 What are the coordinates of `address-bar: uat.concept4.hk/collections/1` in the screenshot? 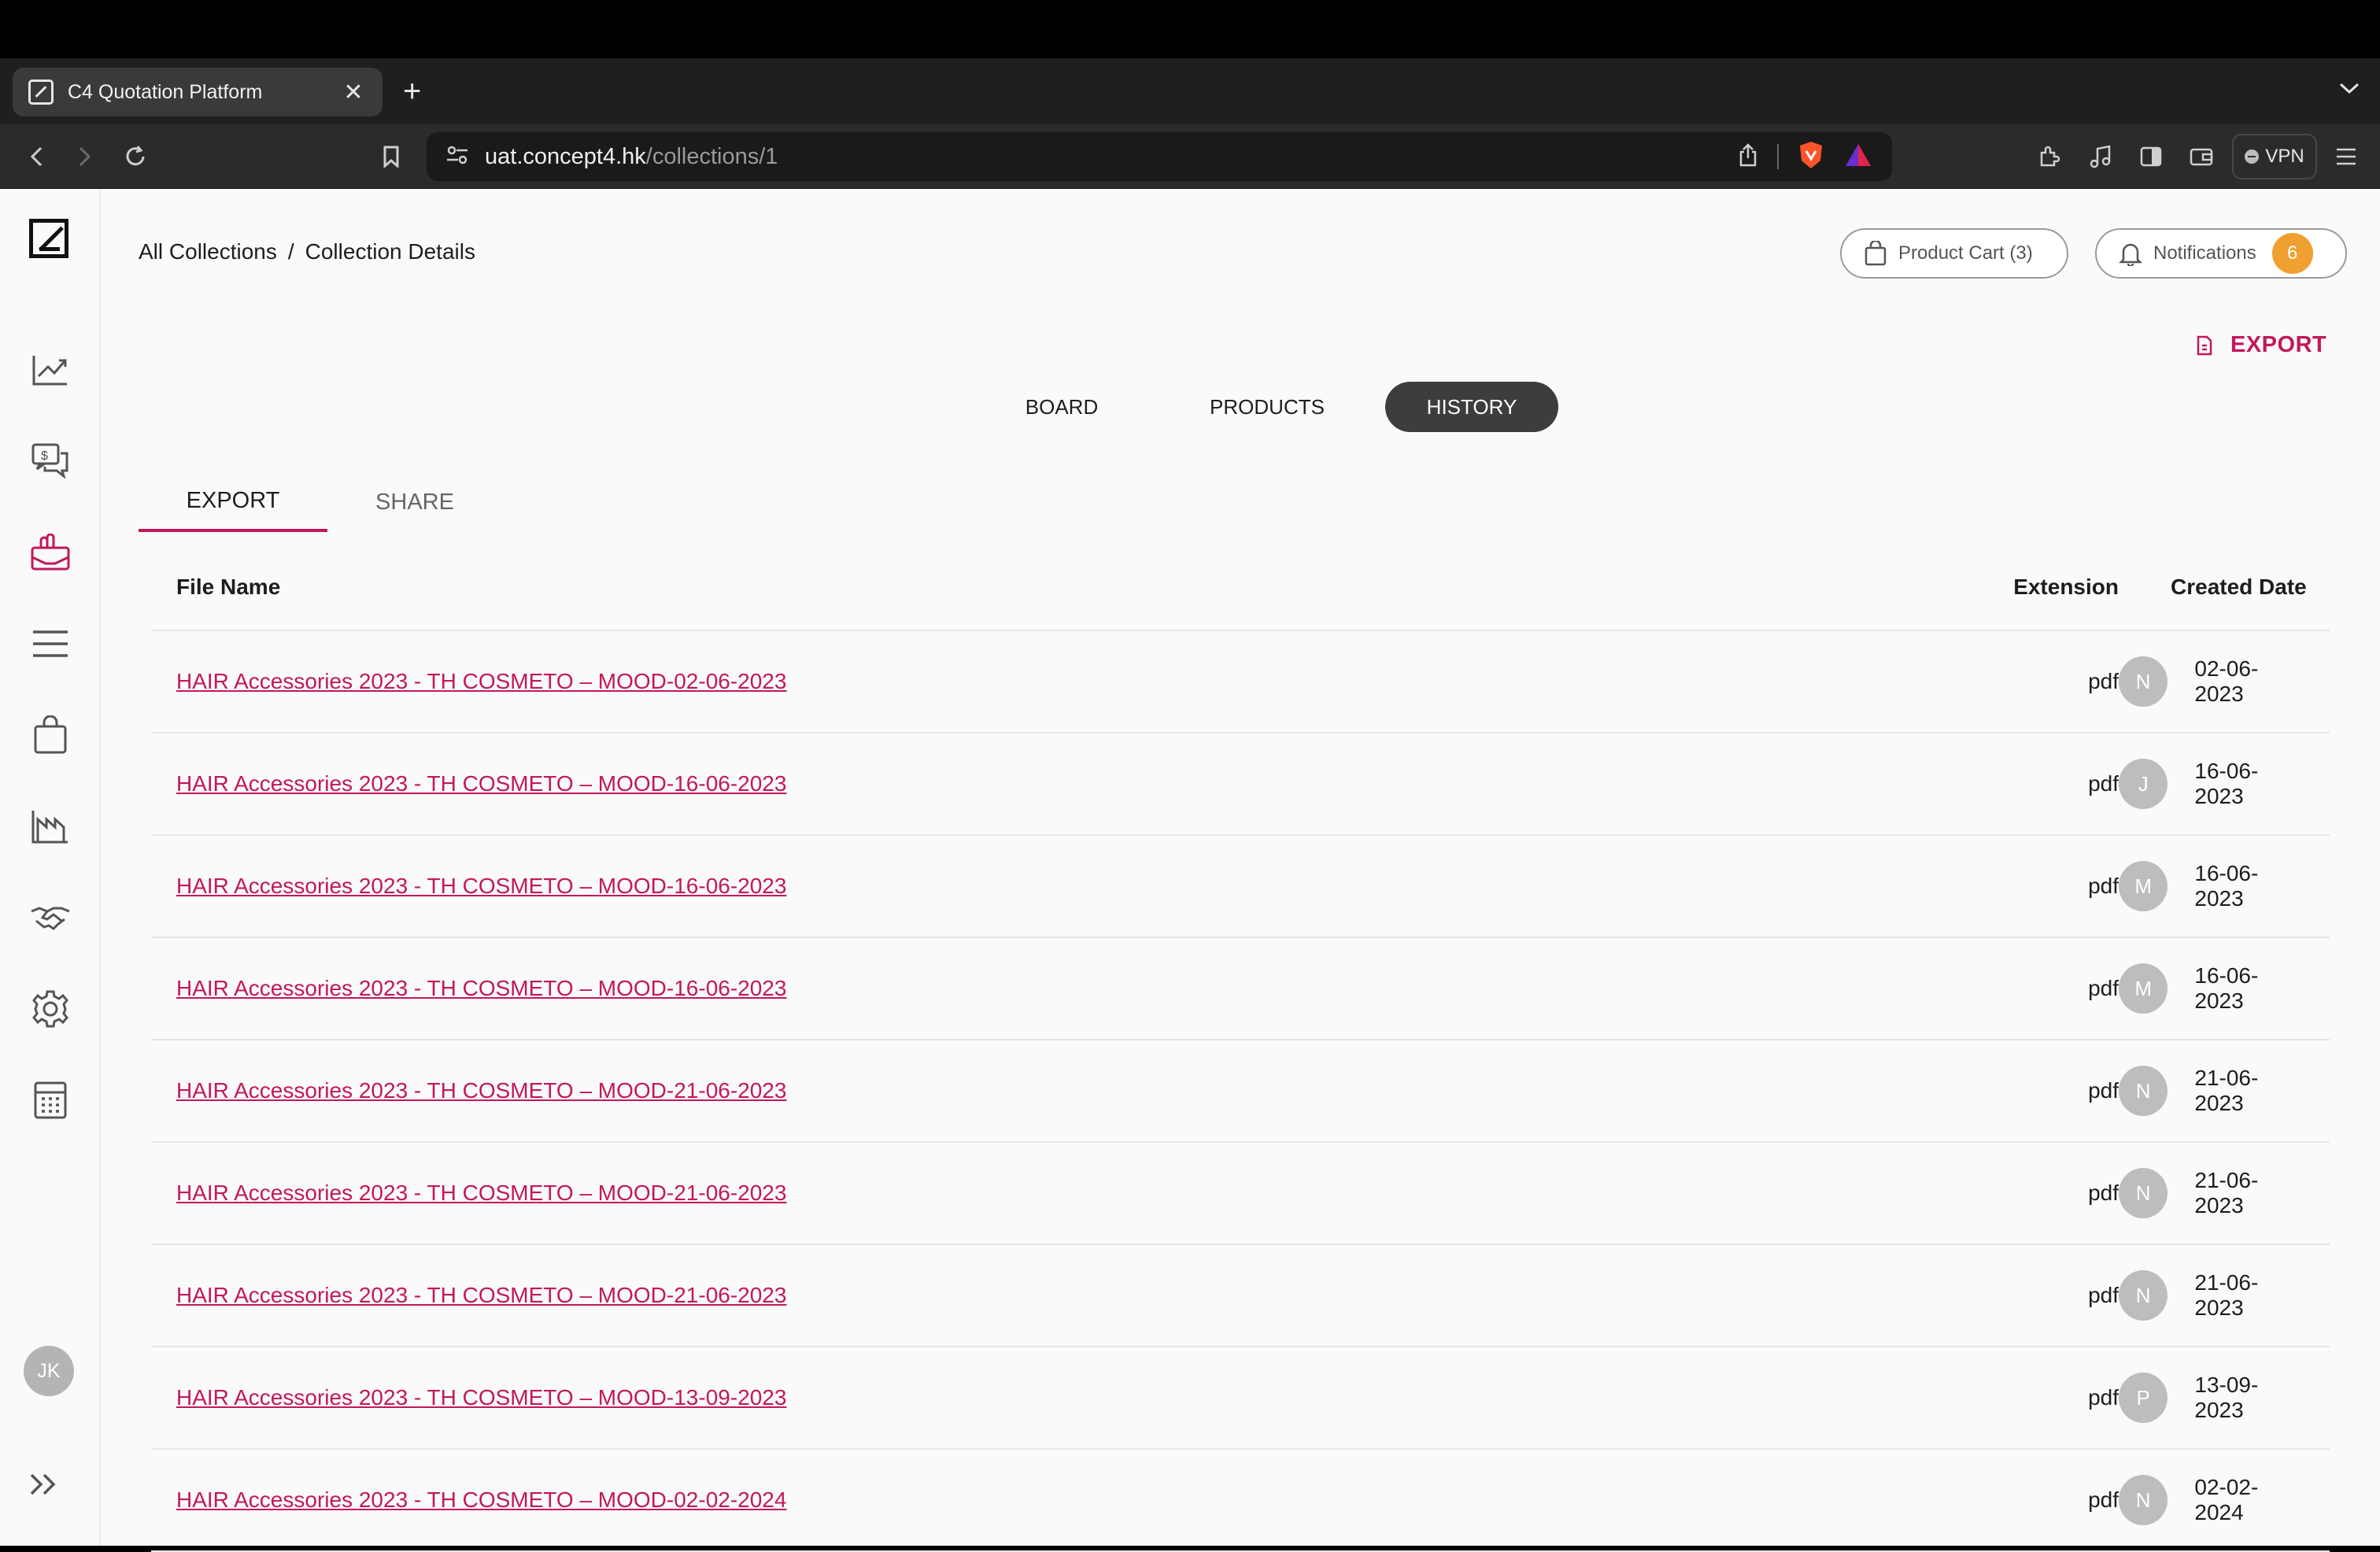 It's located at (1159, 156).